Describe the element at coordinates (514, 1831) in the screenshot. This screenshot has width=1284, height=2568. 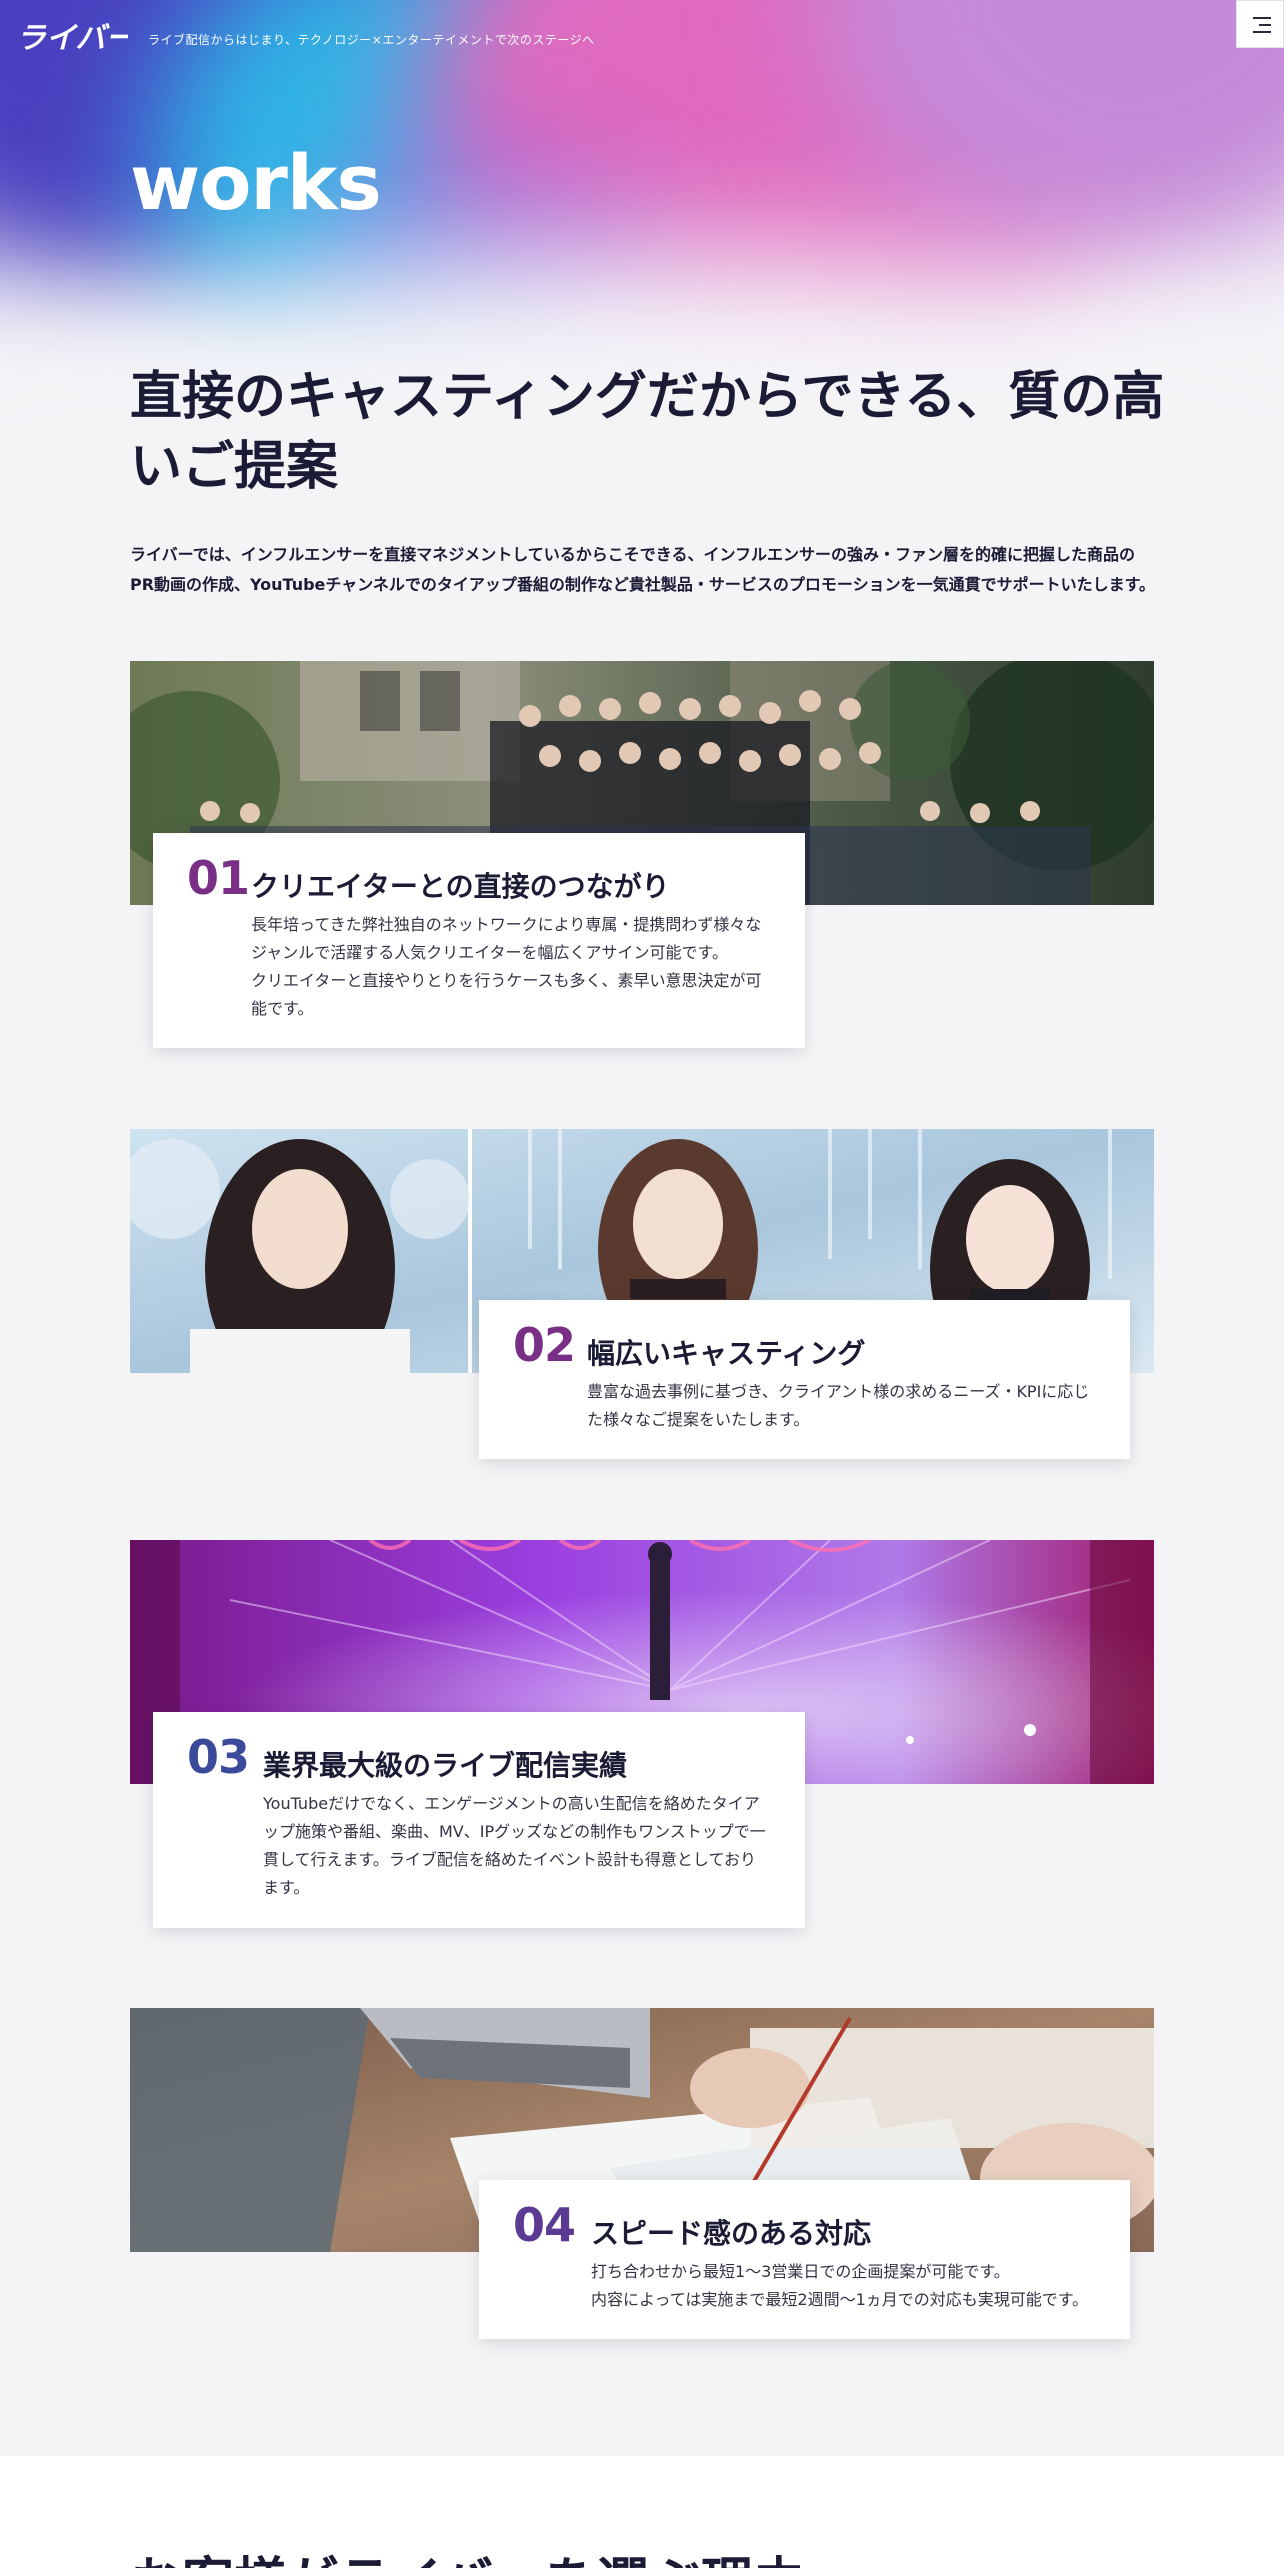
I see `desc-line: ップ施策や番組、楽曲、MV、IPグッズなどの制作もワンストップで一` at that location.